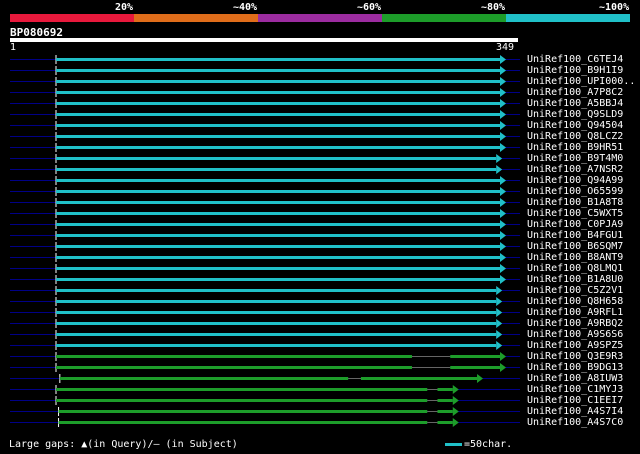 This screenshot has height=454, width=640. Describe the element at coordinates (320, 290) in the screenshot. I see `hit-row: UniRef100_C5Z2V1` at that location.